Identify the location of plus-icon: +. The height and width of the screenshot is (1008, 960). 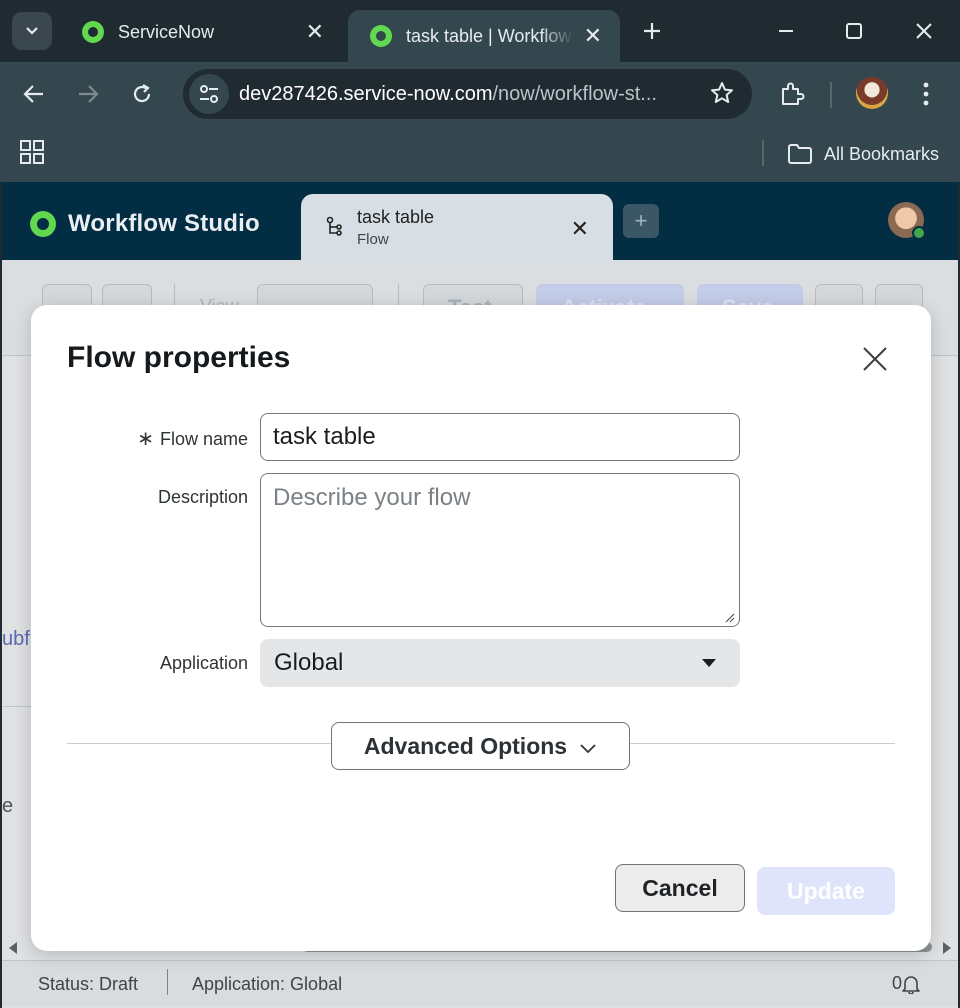
(641, 220).